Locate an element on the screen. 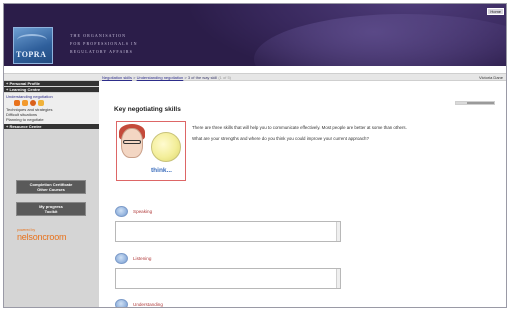 The image size is (511, 311). skill-understanding: Understanding is located at coordinates (228, 303).